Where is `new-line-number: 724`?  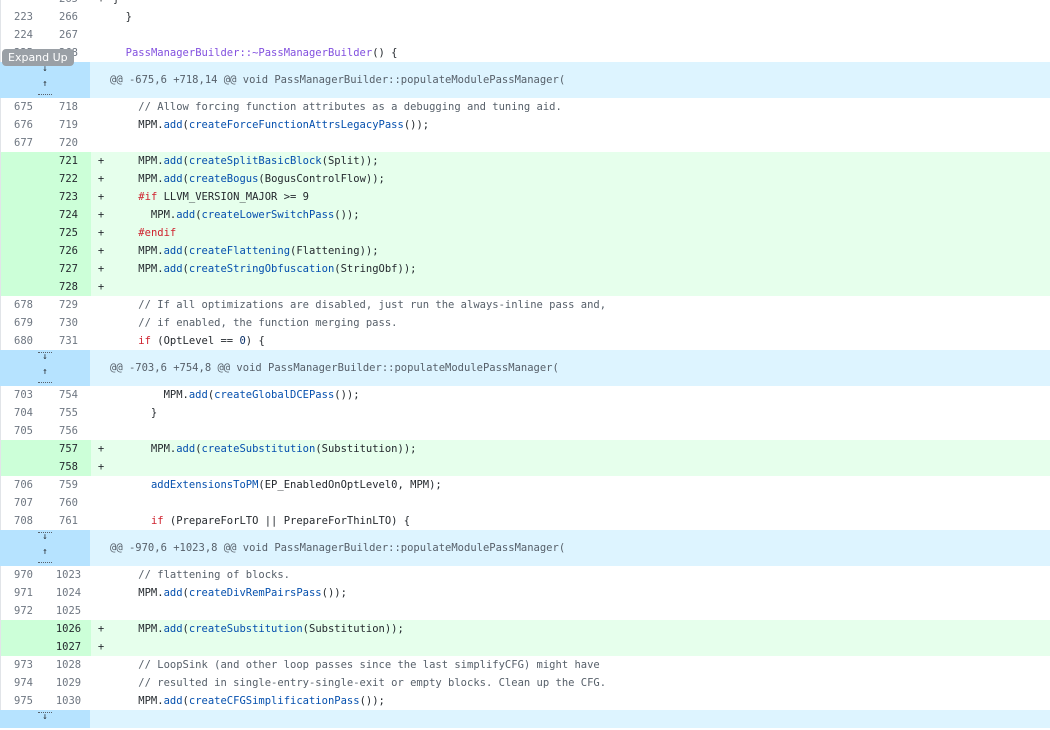
new-line-number: 724 is located at coordinates (68, 215).